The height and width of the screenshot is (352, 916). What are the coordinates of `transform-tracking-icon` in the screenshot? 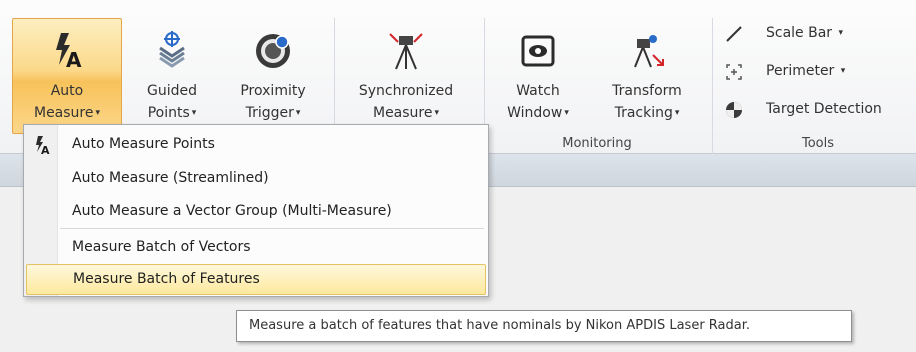 It's located at (649, 51).